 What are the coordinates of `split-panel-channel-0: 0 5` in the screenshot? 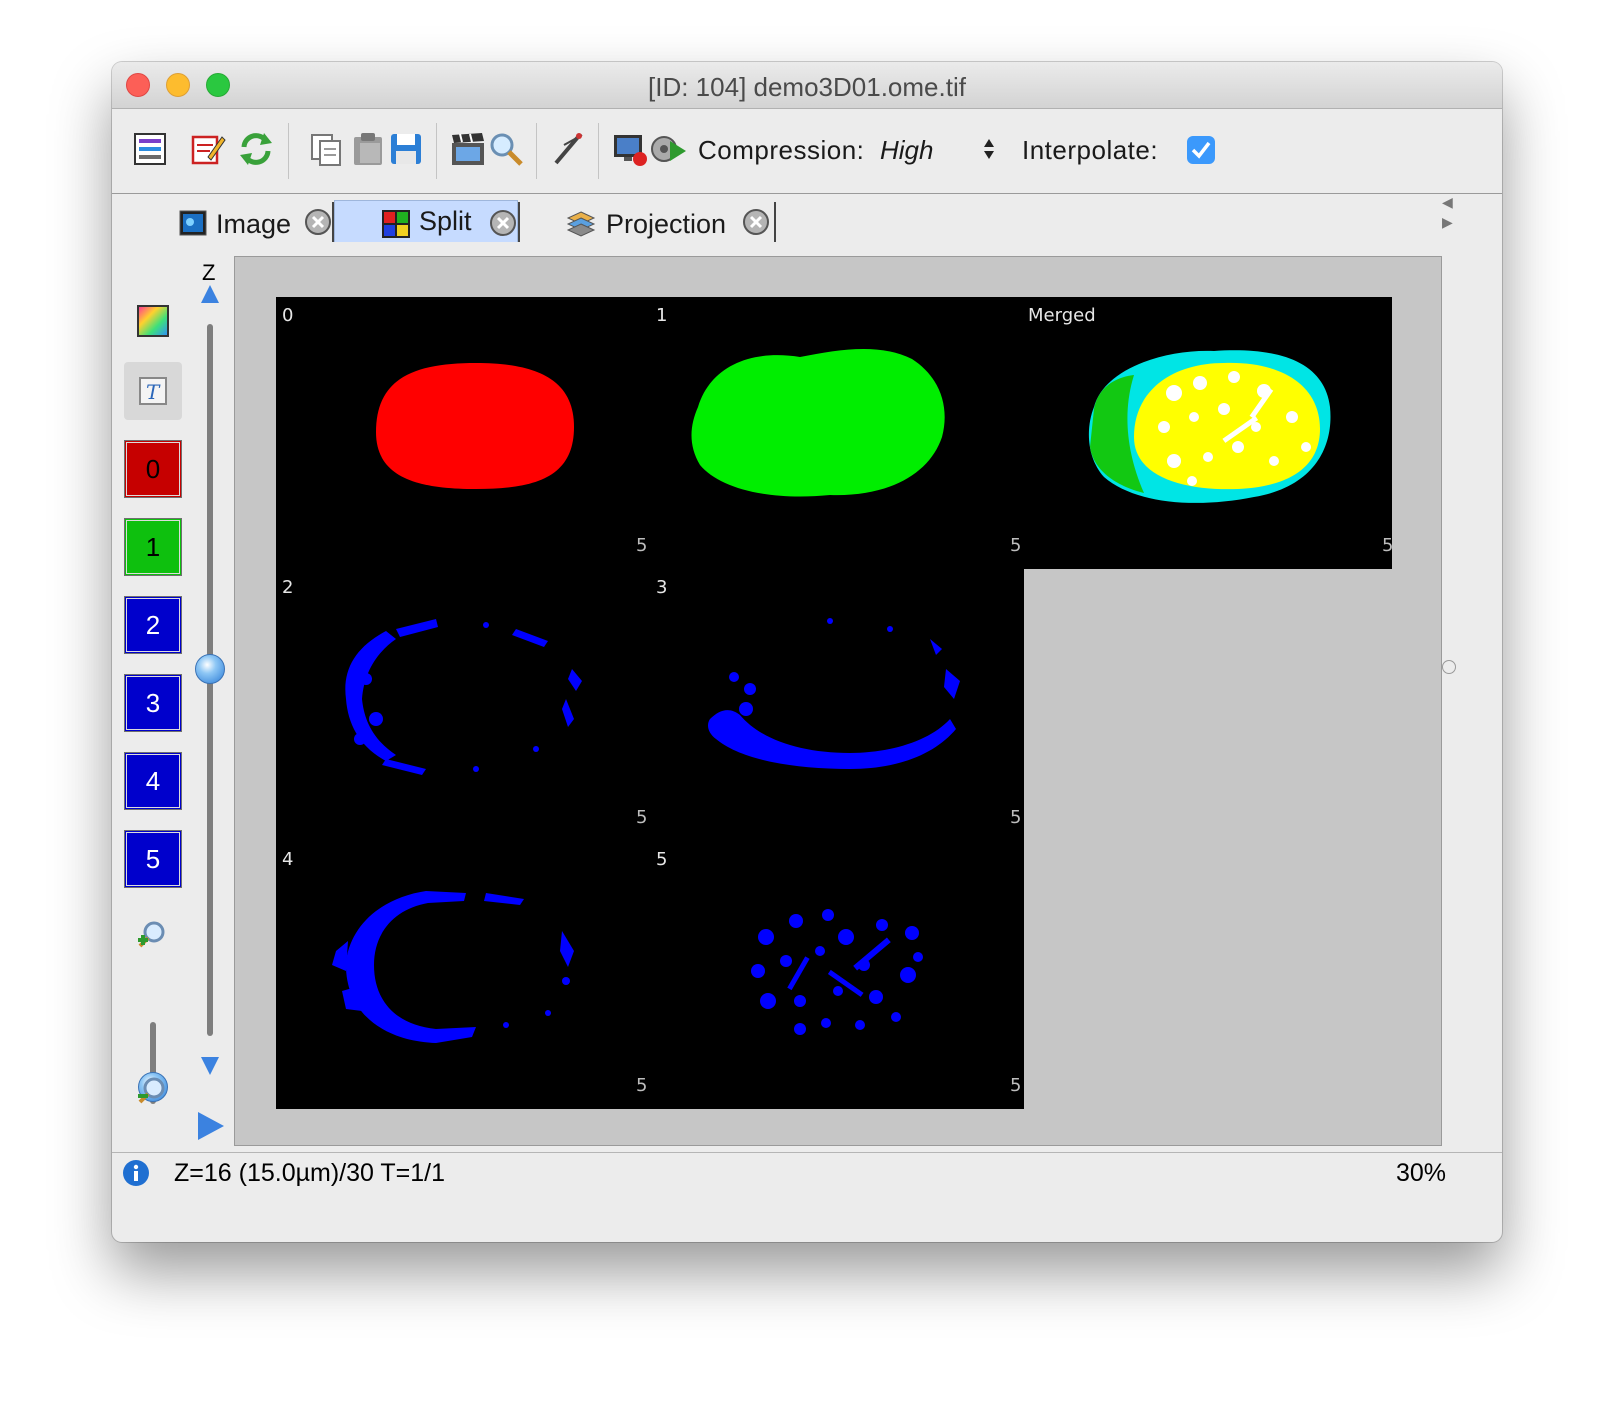 It's located at (463, 433).